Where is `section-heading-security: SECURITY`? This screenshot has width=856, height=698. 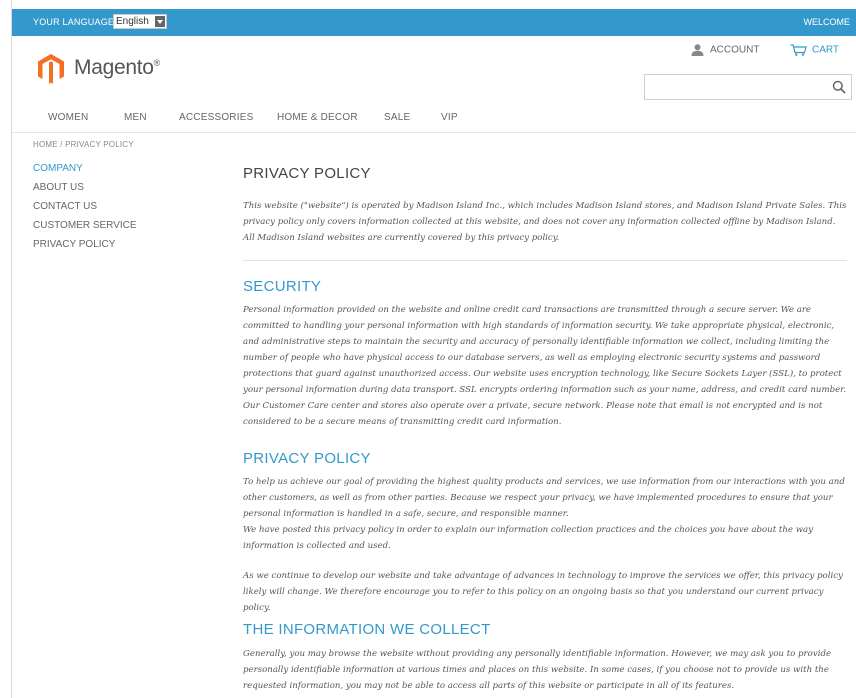 section-heading-security: SECURITY is located at coordinates (282, 286).